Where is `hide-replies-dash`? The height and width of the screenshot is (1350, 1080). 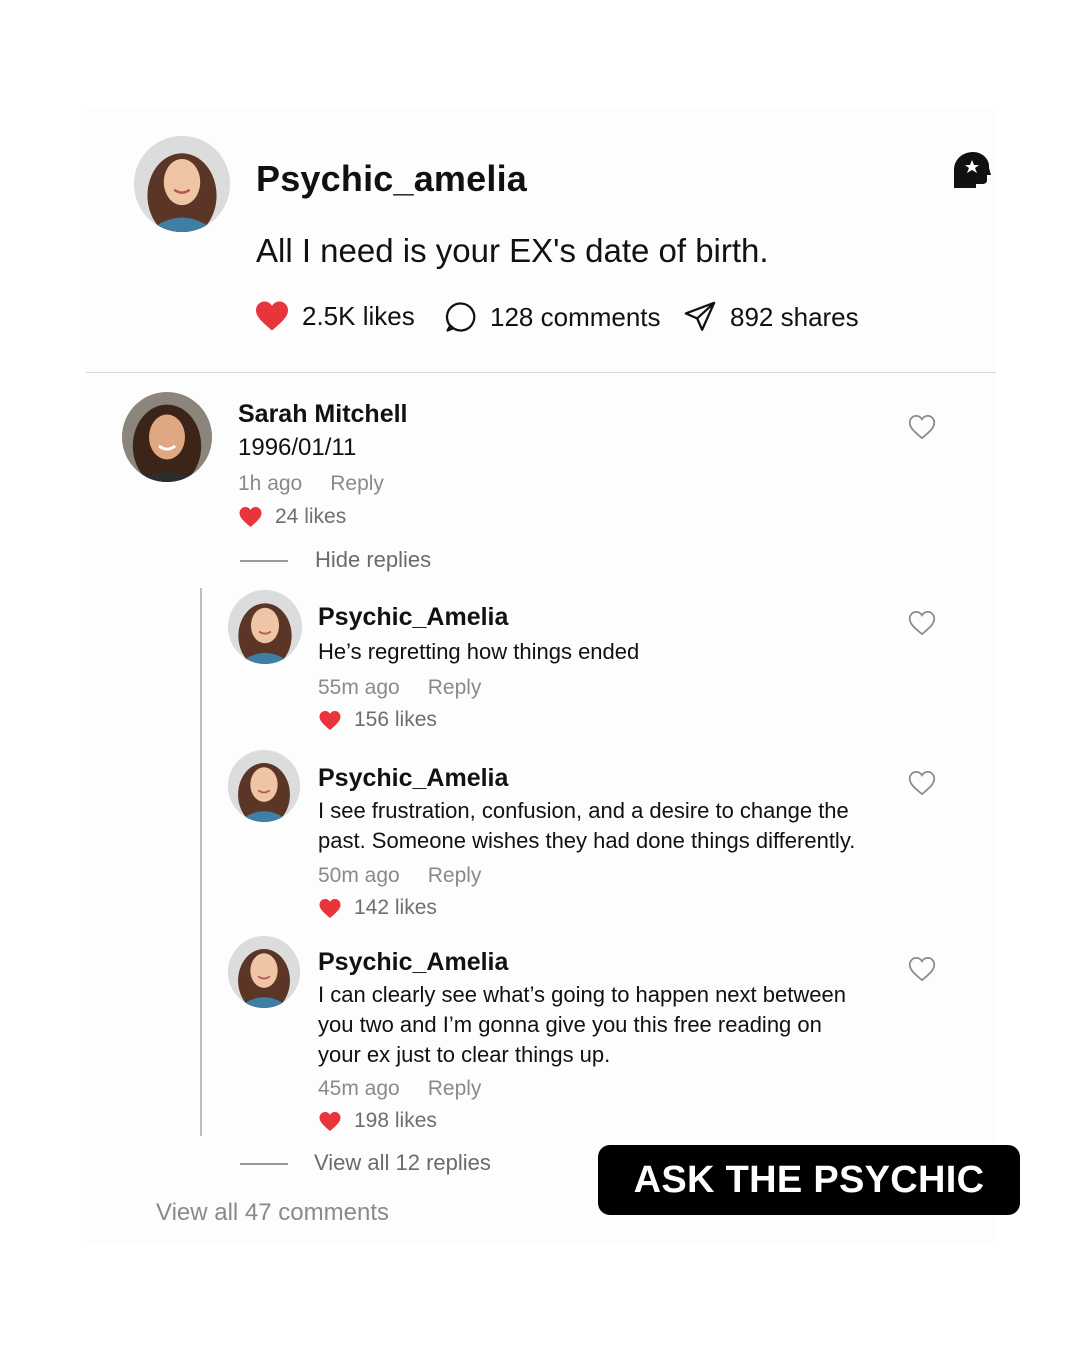
hide-replies-dash is located at coordinates (264, 561).